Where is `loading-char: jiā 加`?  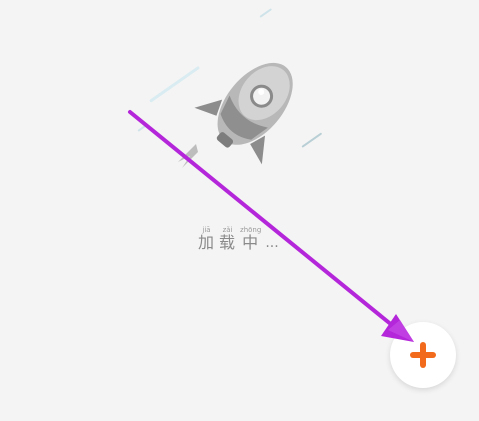
loading-char: jiā 加 is located at coordinates (206, 239).